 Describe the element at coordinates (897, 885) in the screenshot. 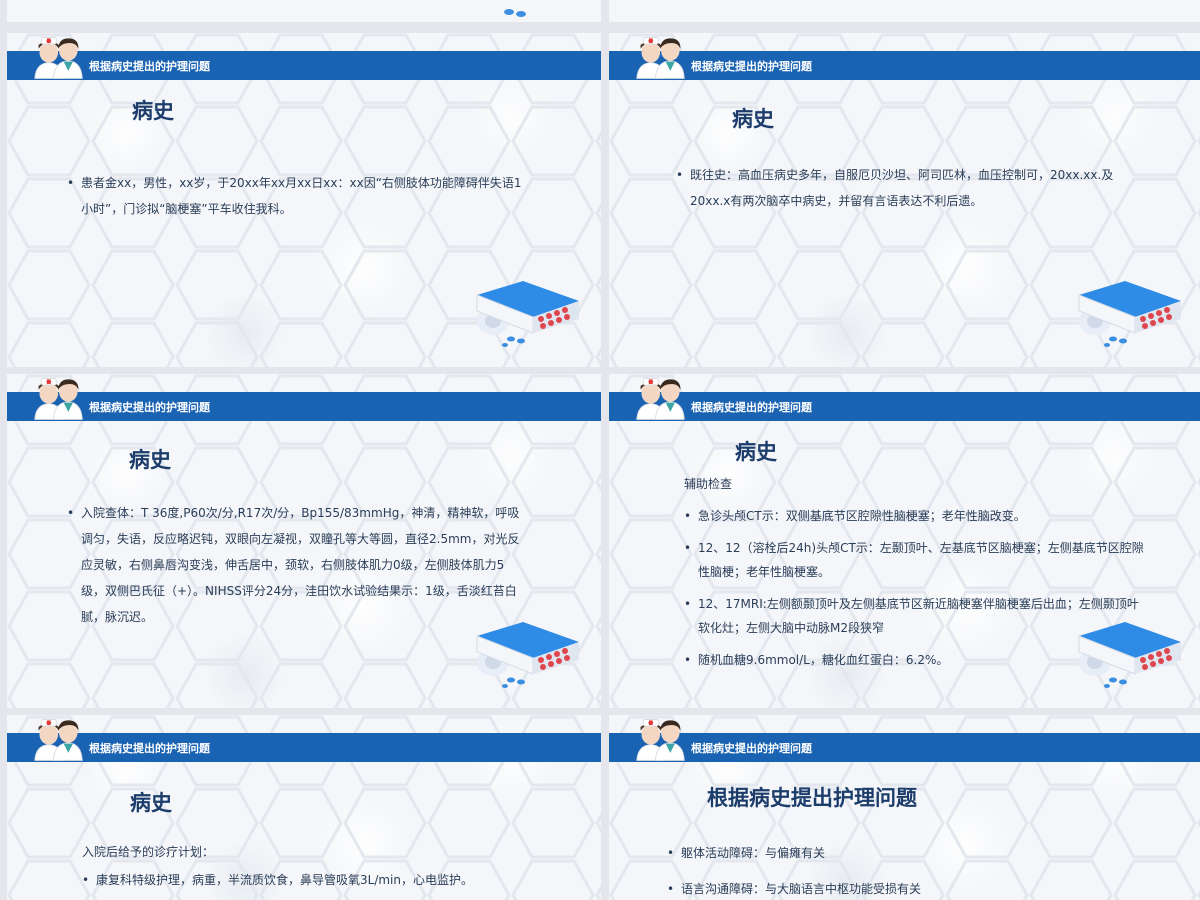

I see `bullet-item: 语言沟通障碍：与大脑语言中枢功能受损有关` at that location.